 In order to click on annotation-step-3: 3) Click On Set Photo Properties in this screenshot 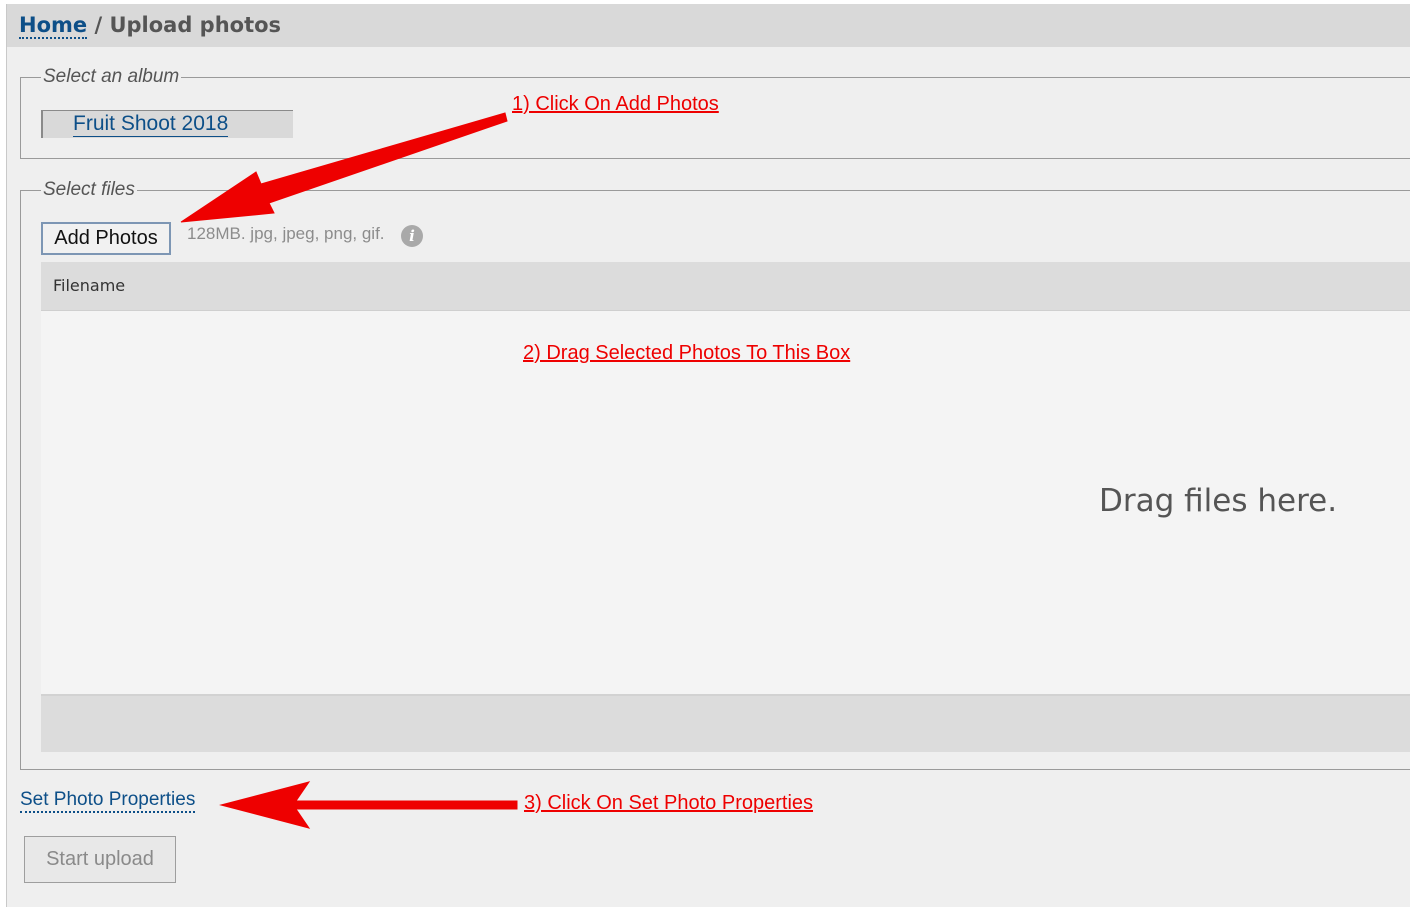, I will do `click(669, 803)`.